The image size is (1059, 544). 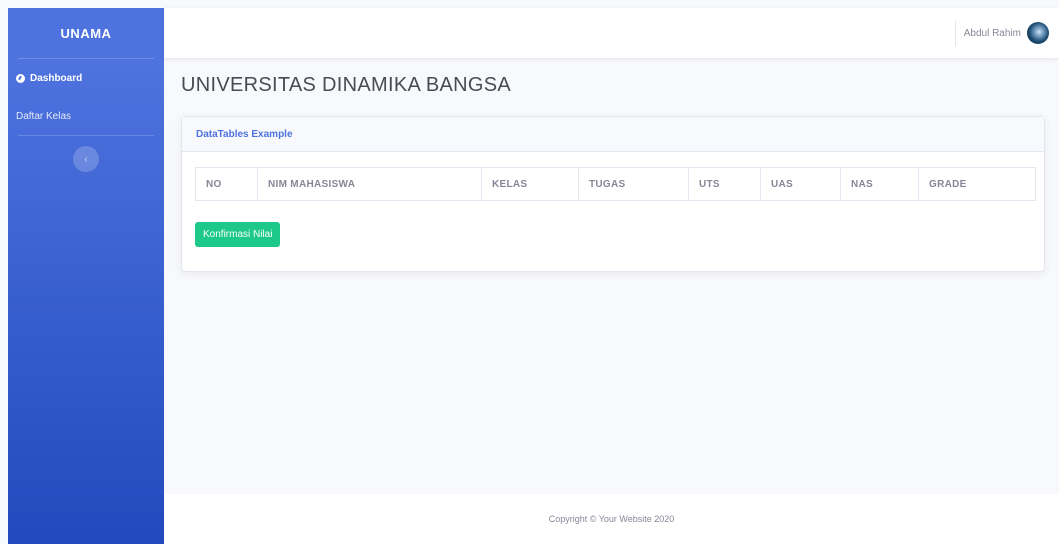 I want to click on sidebar-item-label: Daftar Kelas, so click(x=44, y=116).